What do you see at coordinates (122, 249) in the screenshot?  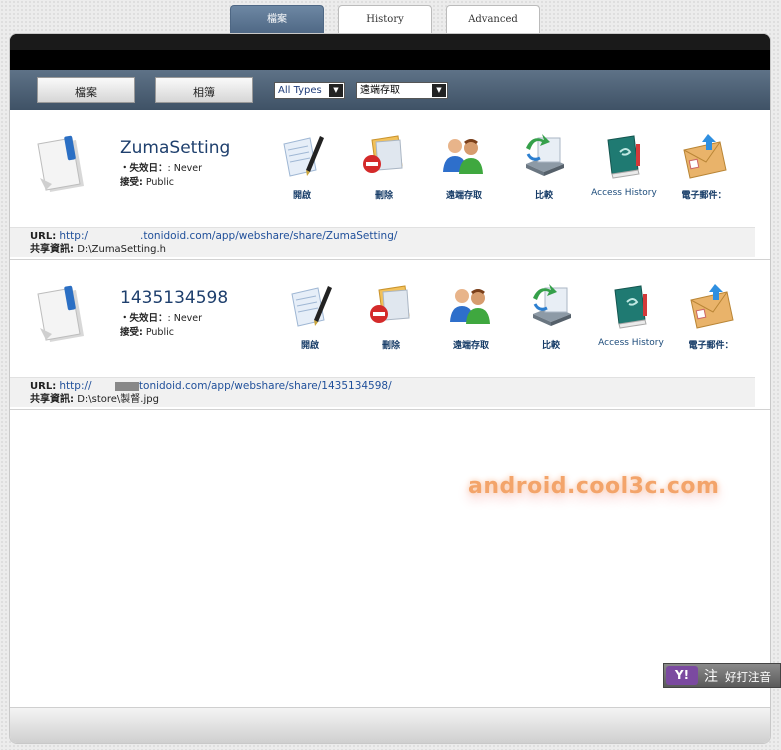 I see `path-value: D:\ZumaSetting.h` at bounding box center [122, 249].